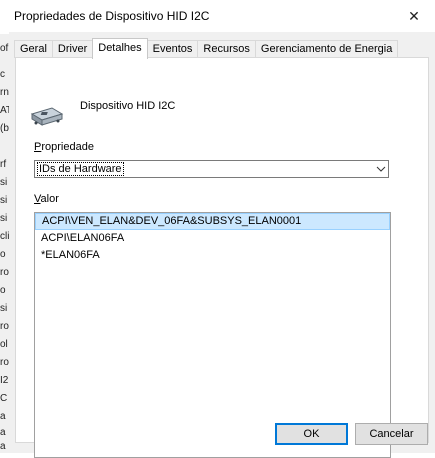 Image resolution: width=435 pixels, height=458 pixels. What do you see at coordinates (212, 255) in the screenshot?
I see `list-item: *ELAN06FA` at bounding box center [212, 255].